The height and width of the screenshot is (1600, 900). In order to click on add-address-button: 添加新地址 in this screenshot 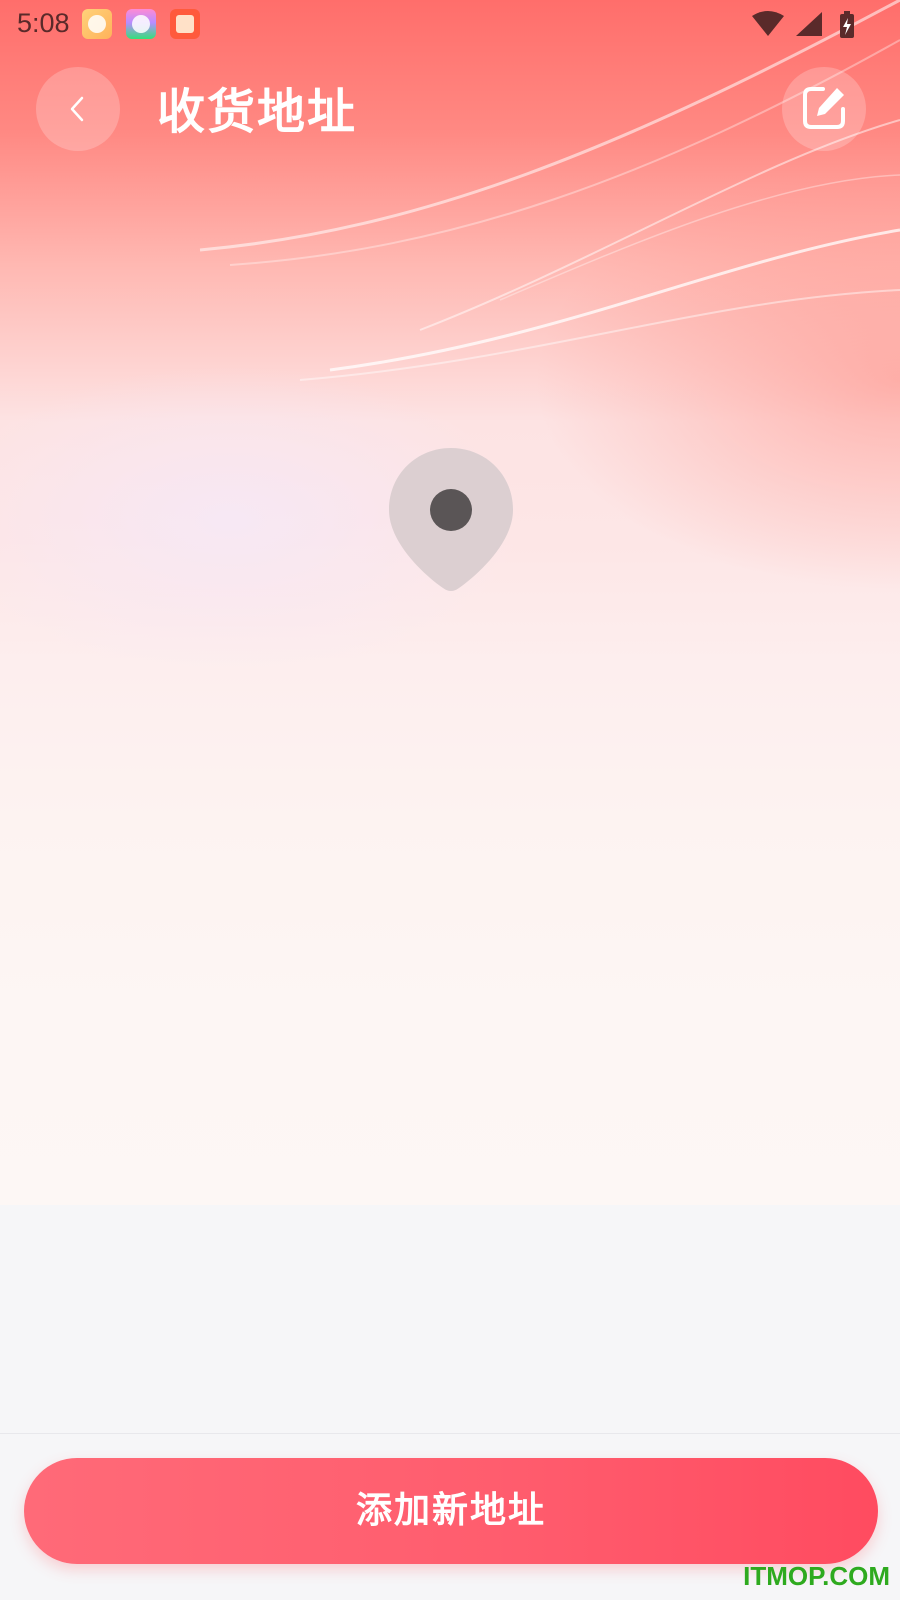, I will do `click(451, 1511)`.